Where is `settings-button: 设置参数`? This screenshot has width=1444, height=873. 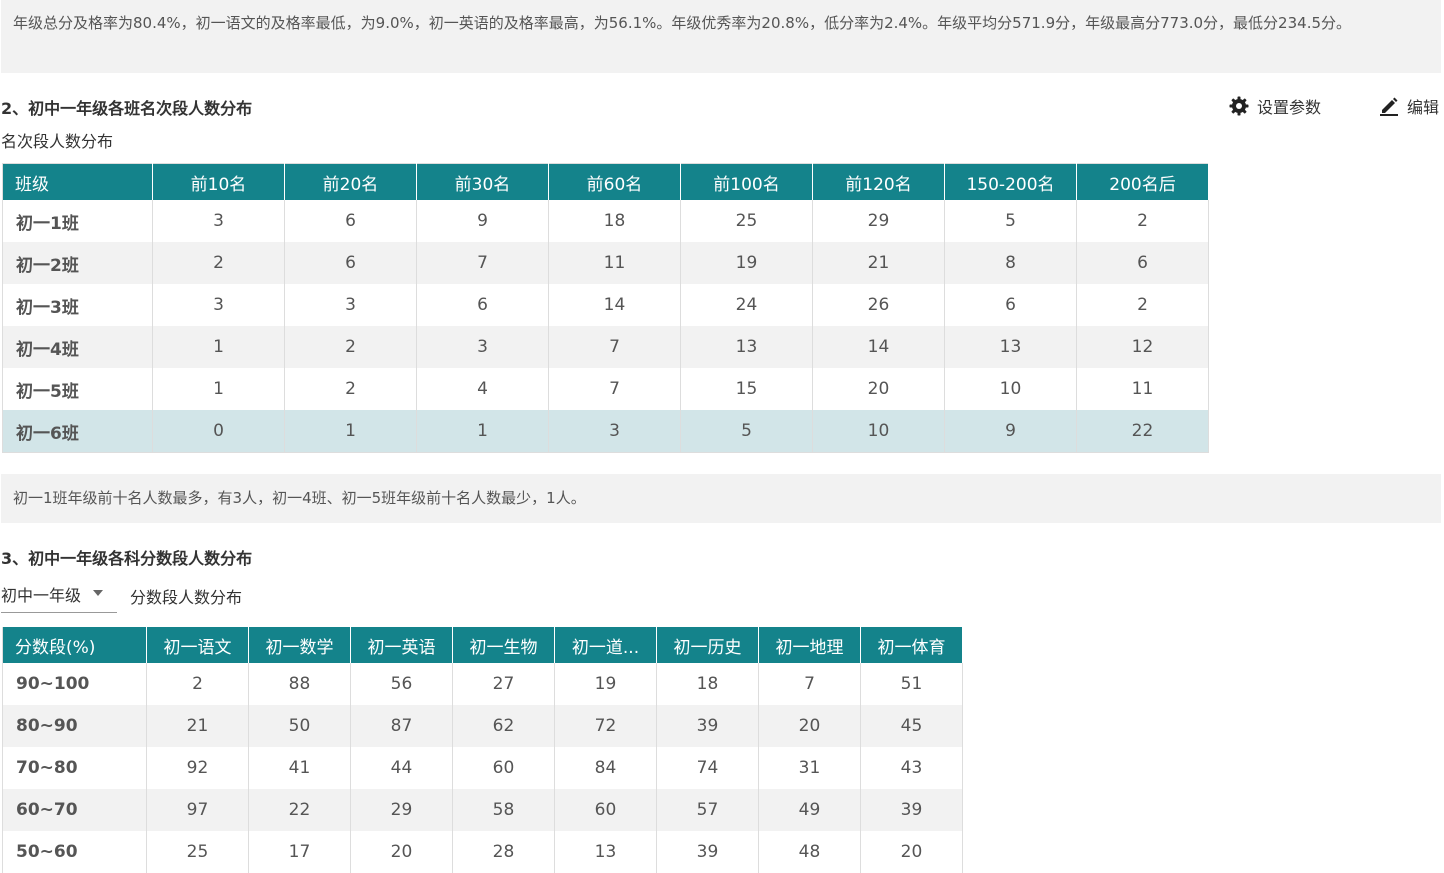
settings-button: 设置参数 is located at coordinates (1275, 106).